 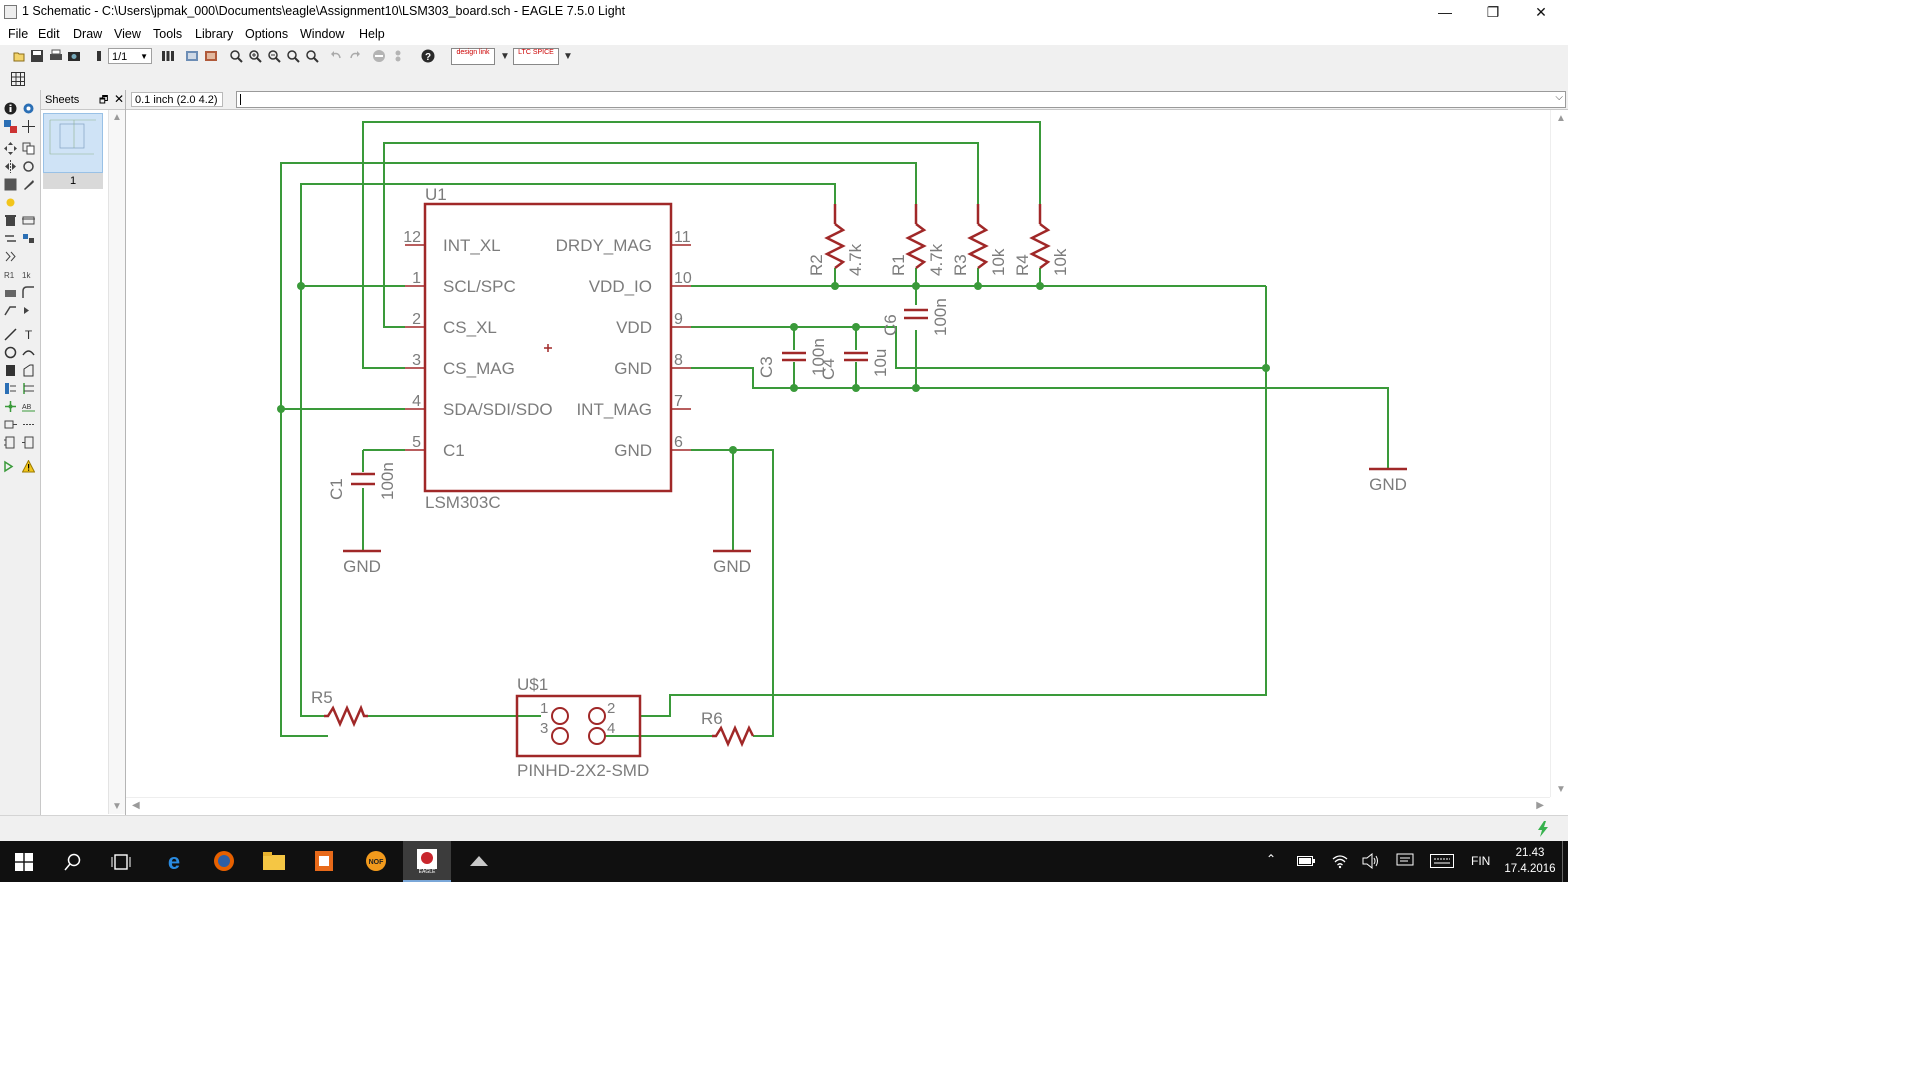 I want to click on taskbar-explorer, so click(x=274, y=861).